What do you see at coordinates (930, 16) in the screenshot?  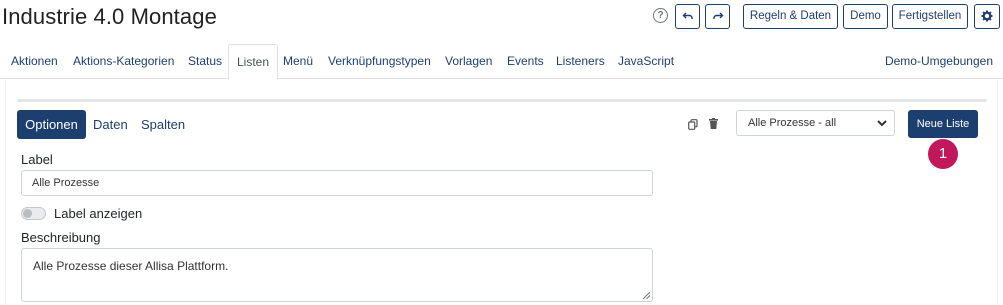 I see `finish-button: Fertigstellen` at bounding box center [930, 16].